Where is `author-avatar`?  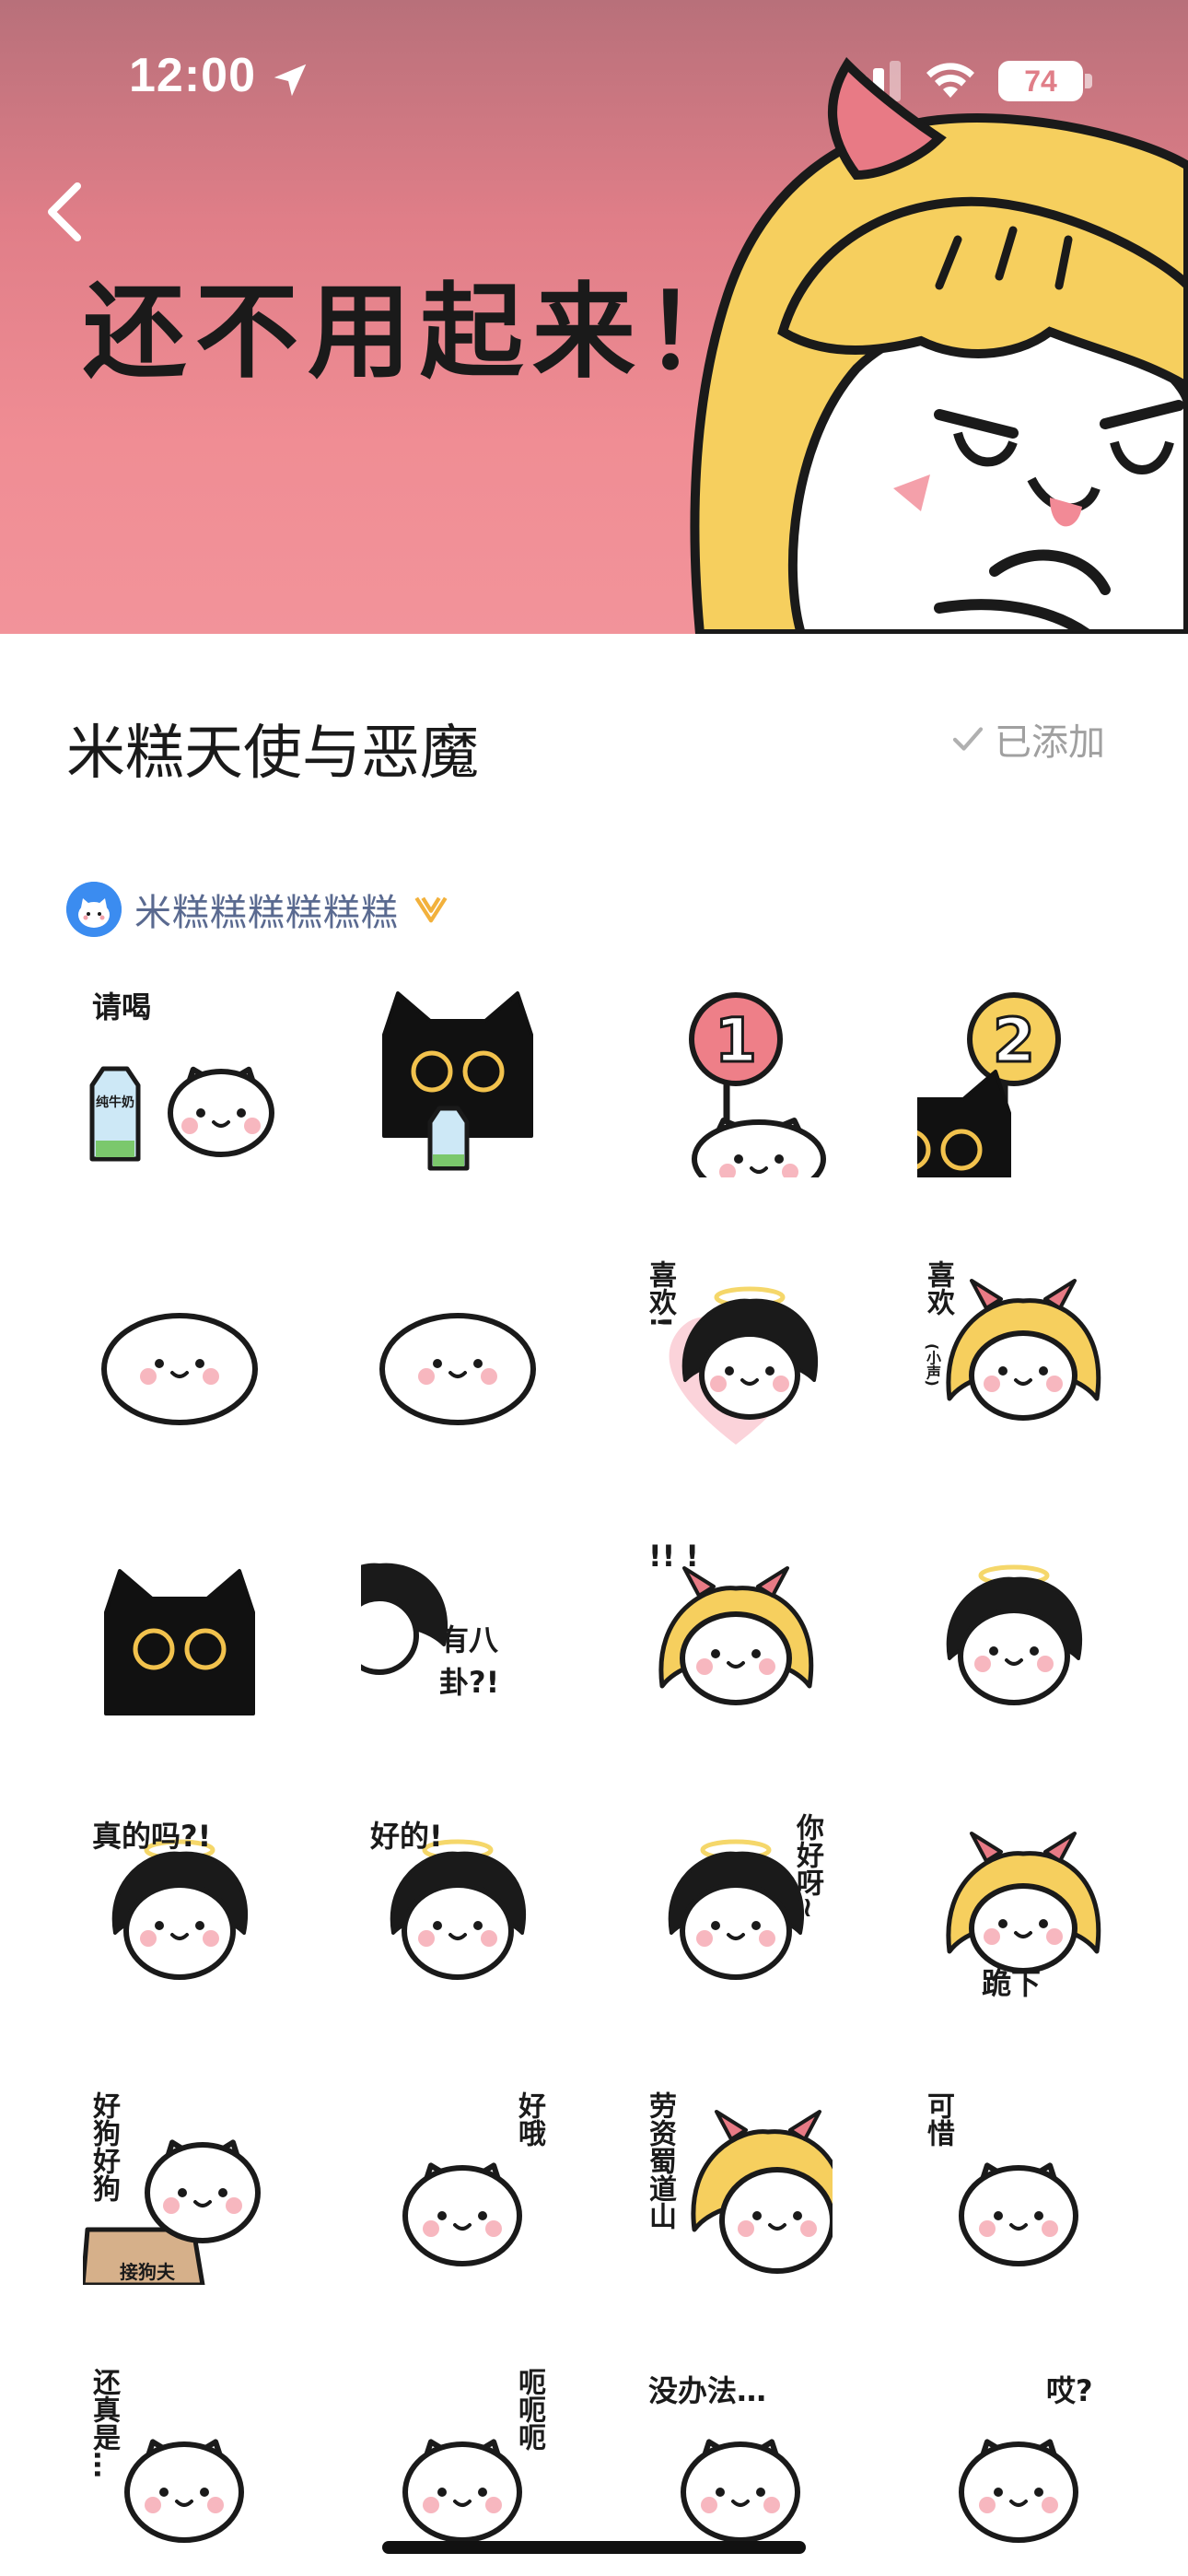
author-avatar is located at coordinates (94, 909).